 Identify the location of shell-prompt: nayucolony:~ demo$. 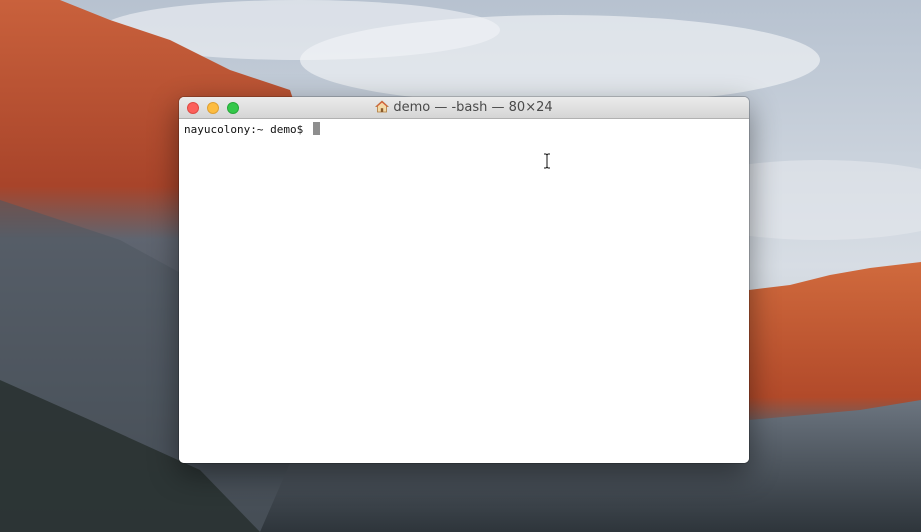
(247, 129).